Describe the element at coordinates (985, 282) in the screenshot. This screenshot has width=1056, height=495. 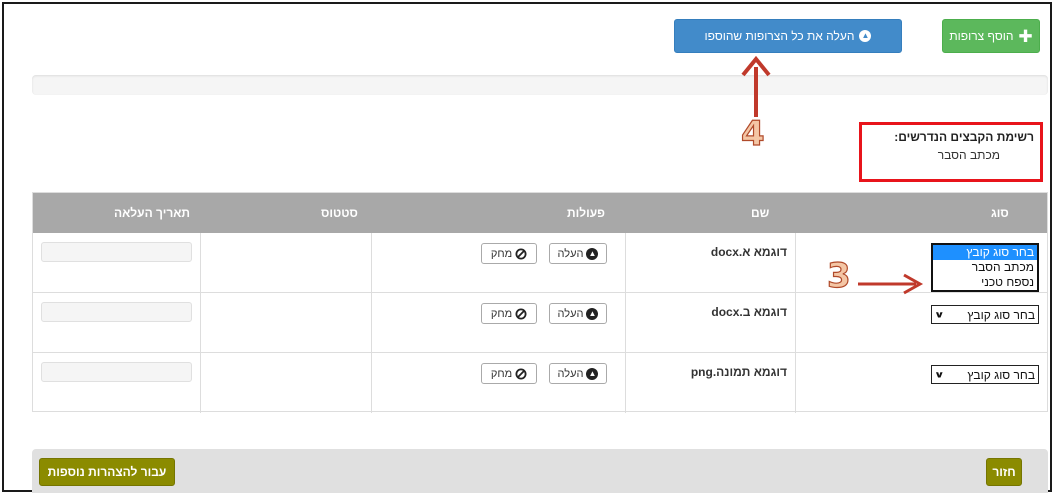
I see `dropdown-option: נספח טכני` at that location.